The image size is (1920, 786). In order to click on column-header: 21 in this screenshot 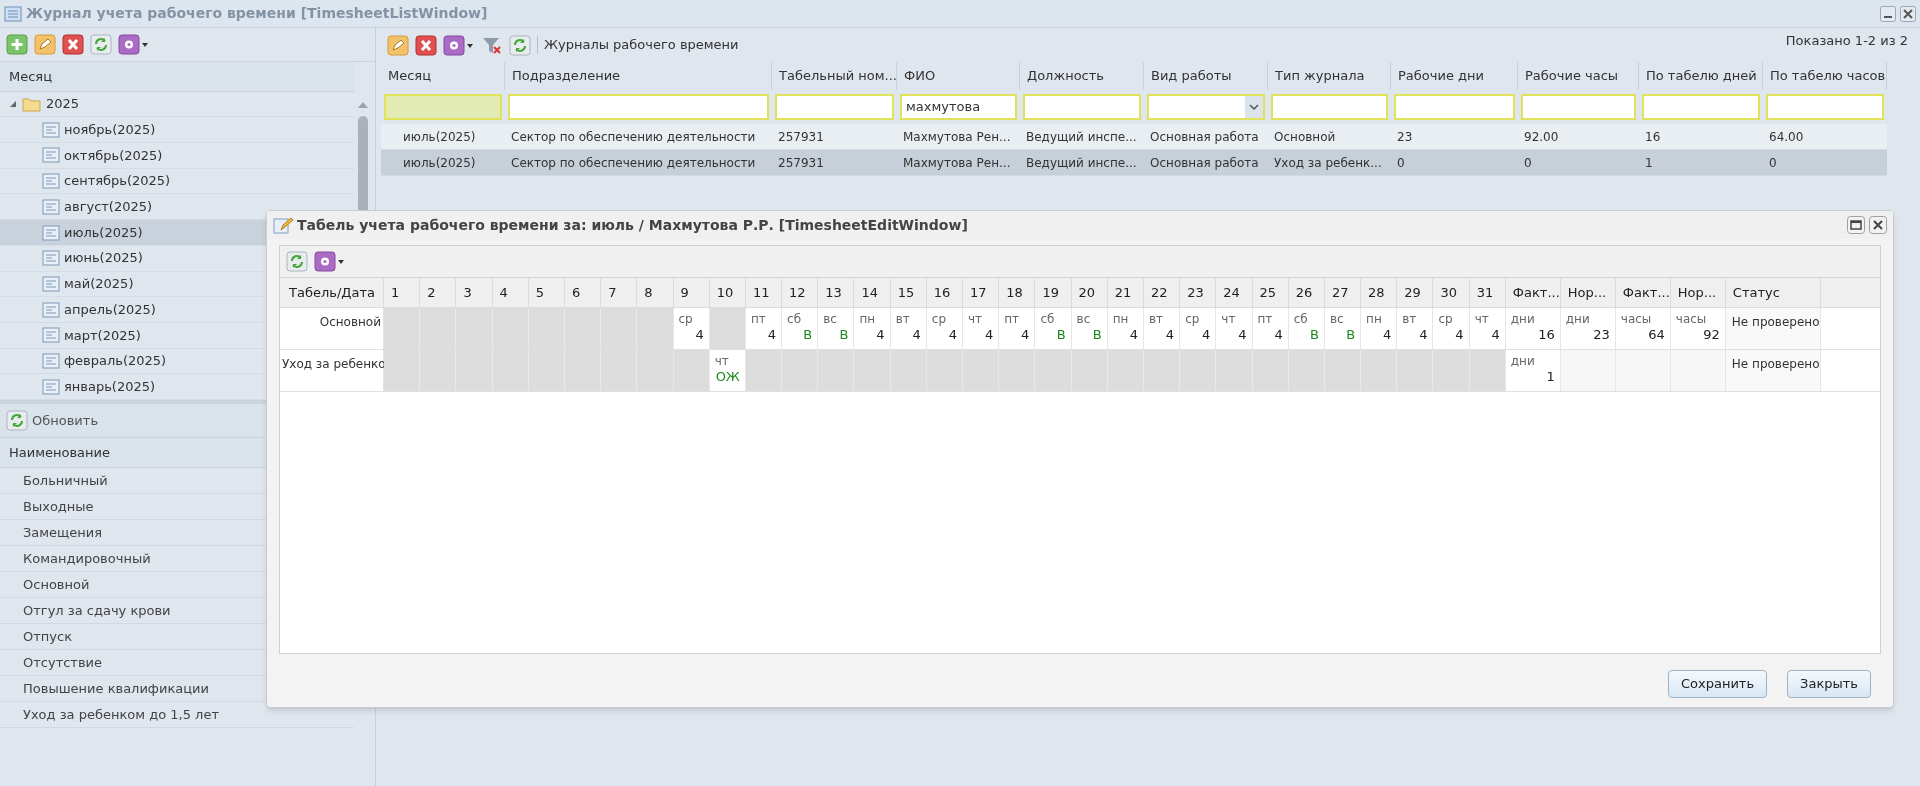, I will do `click(1125, 292)`.